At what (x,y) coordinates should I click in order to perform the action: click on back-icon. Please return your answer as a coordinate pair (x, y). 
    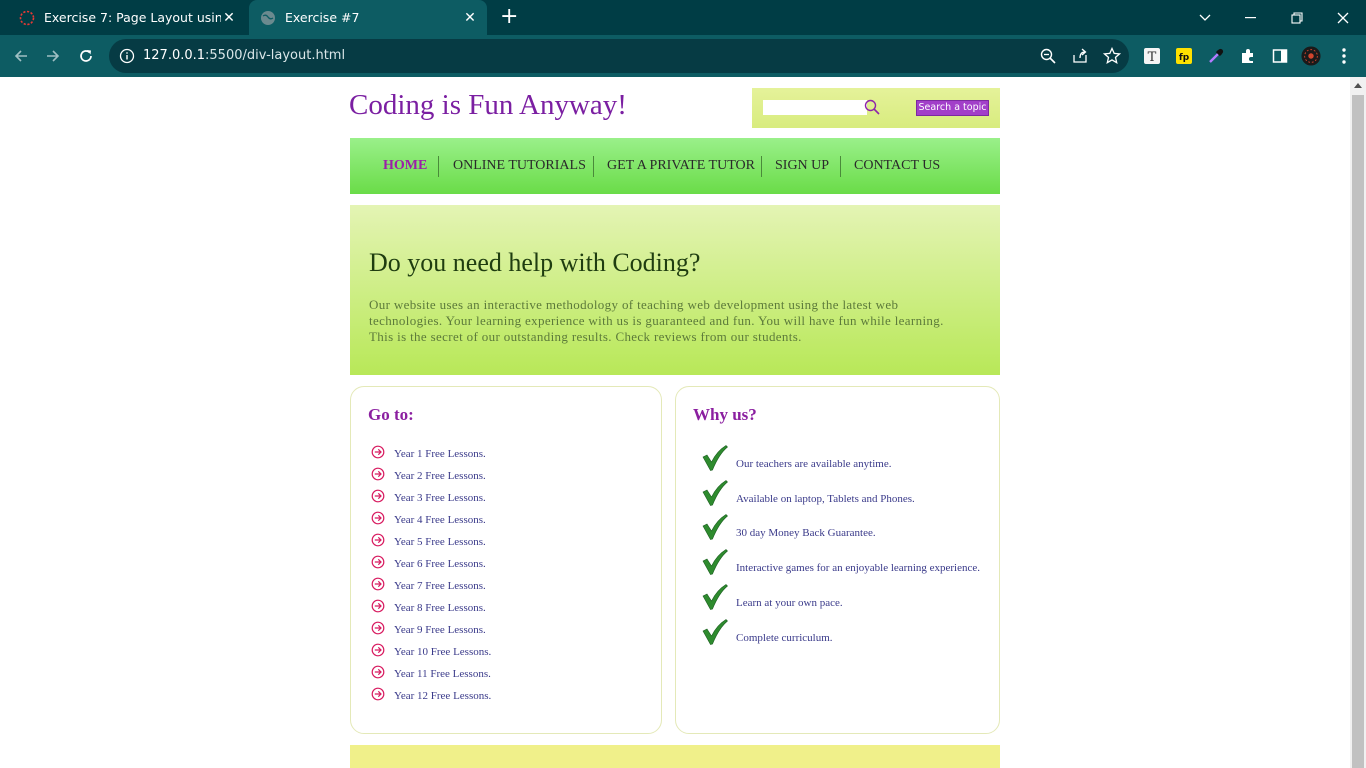
    Looking at the image, I should click on (21, 56).